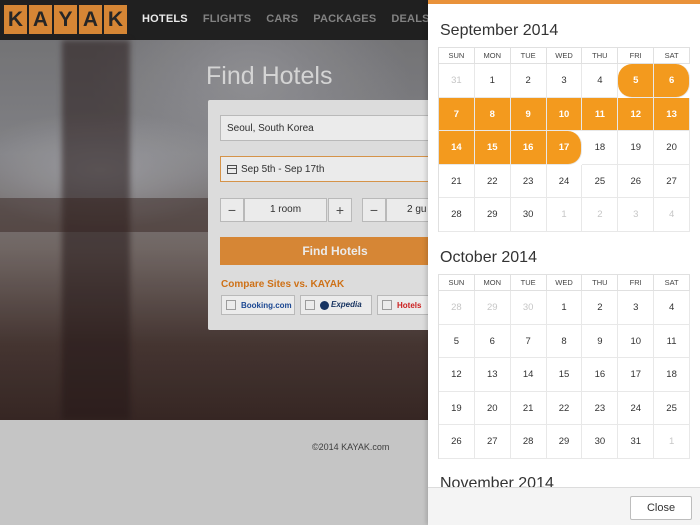 This screenshot has width=700, height=525. What do you see at coordinates (492, 375) in the screenshot?
I see `day-cell: 13` at bounding box center [492, 375].